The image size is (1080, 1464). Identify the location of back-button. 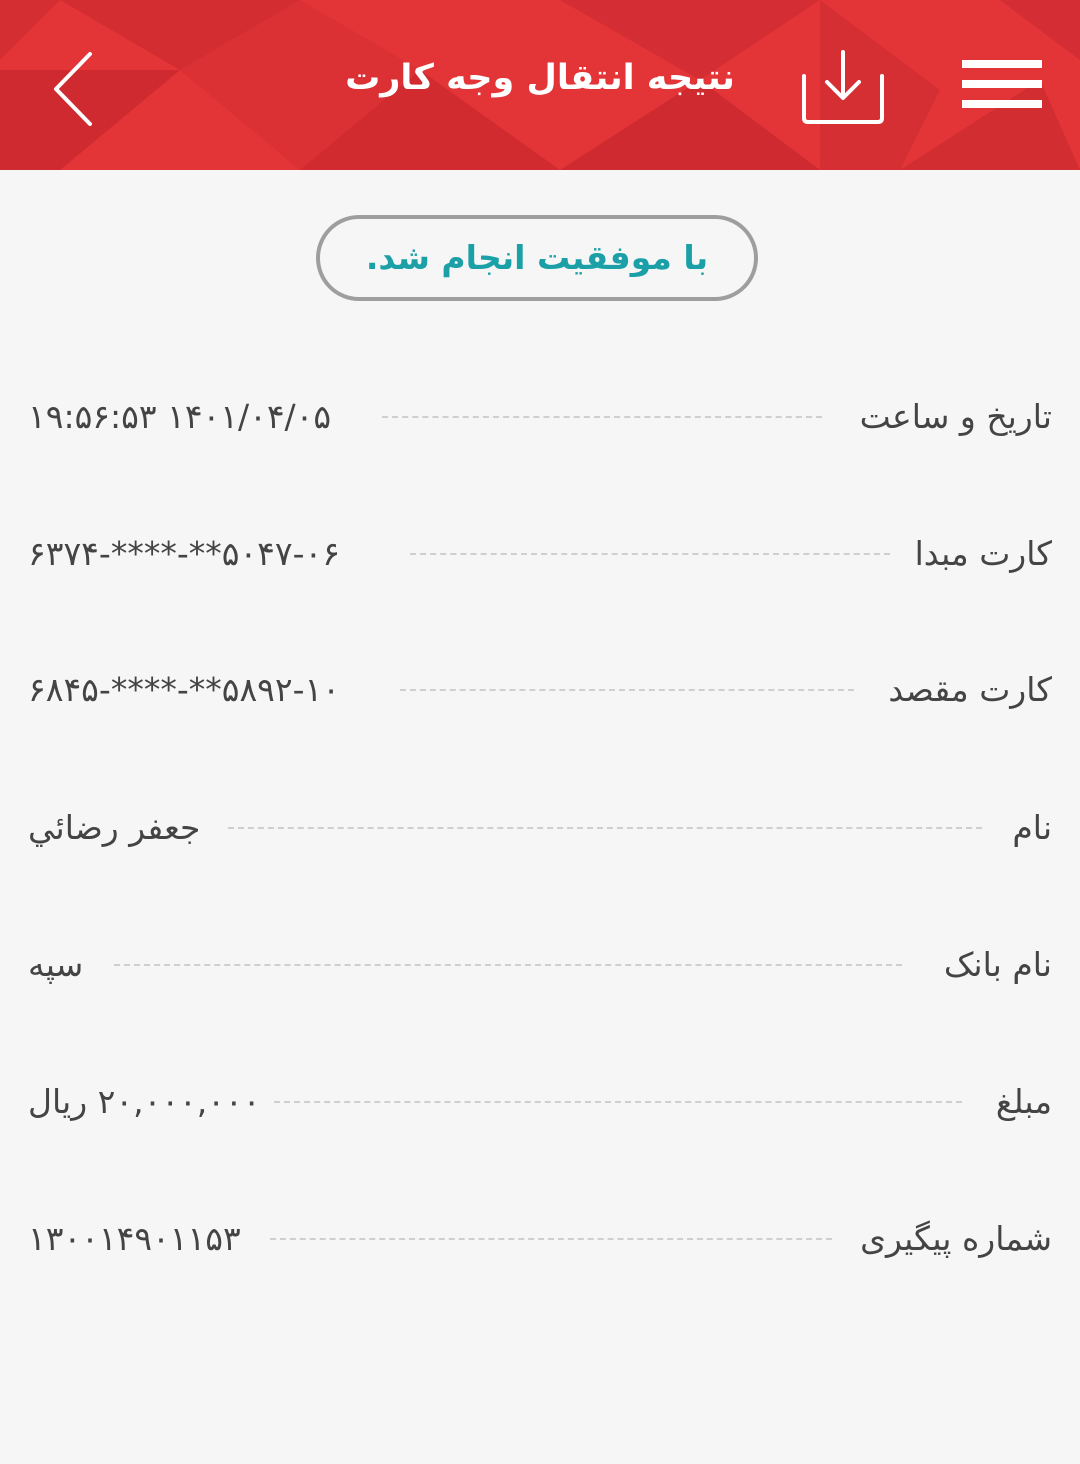
(74, 89).